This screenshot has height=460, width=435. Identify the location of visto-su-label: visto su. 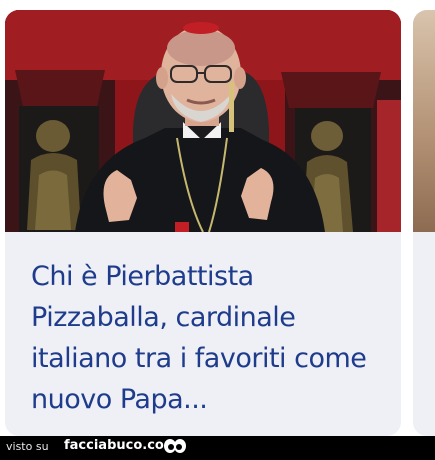
(27, 446).